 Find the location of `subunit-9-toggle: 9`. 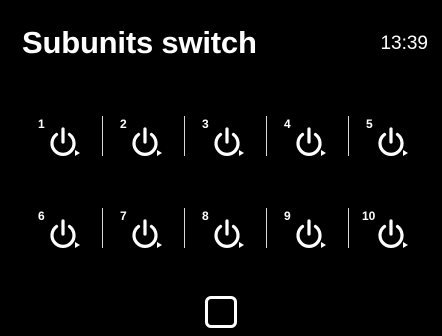

subunit-9-toggle: 9 is located at coordinates (307, 229).